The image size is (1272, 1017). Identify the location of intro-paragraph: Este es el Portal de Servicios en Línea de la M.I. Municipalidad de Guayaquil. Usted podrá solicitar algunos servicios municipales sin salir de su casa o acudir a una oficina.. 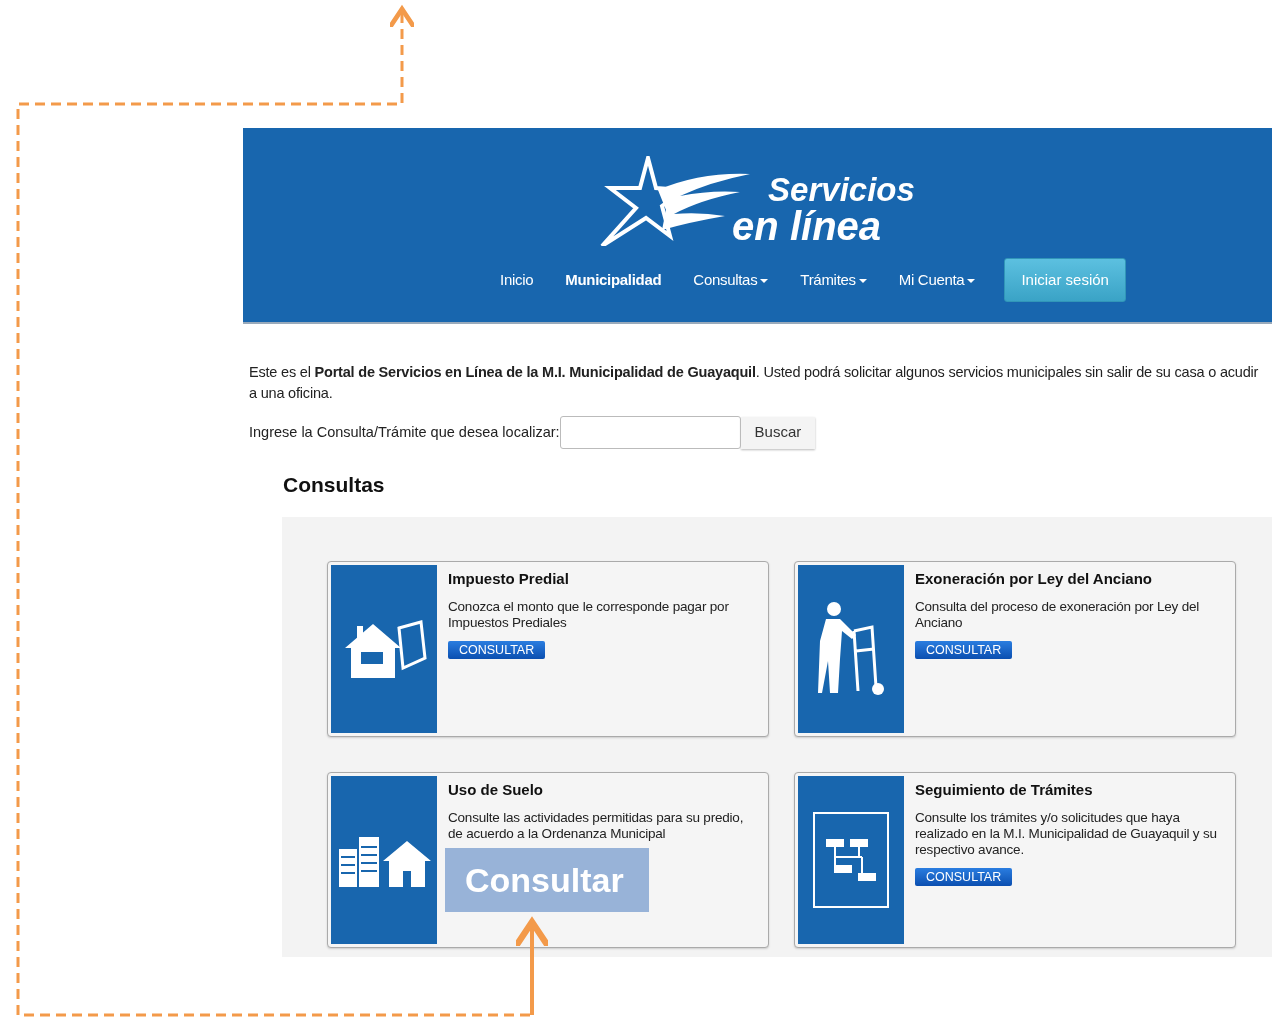
(754, 383).